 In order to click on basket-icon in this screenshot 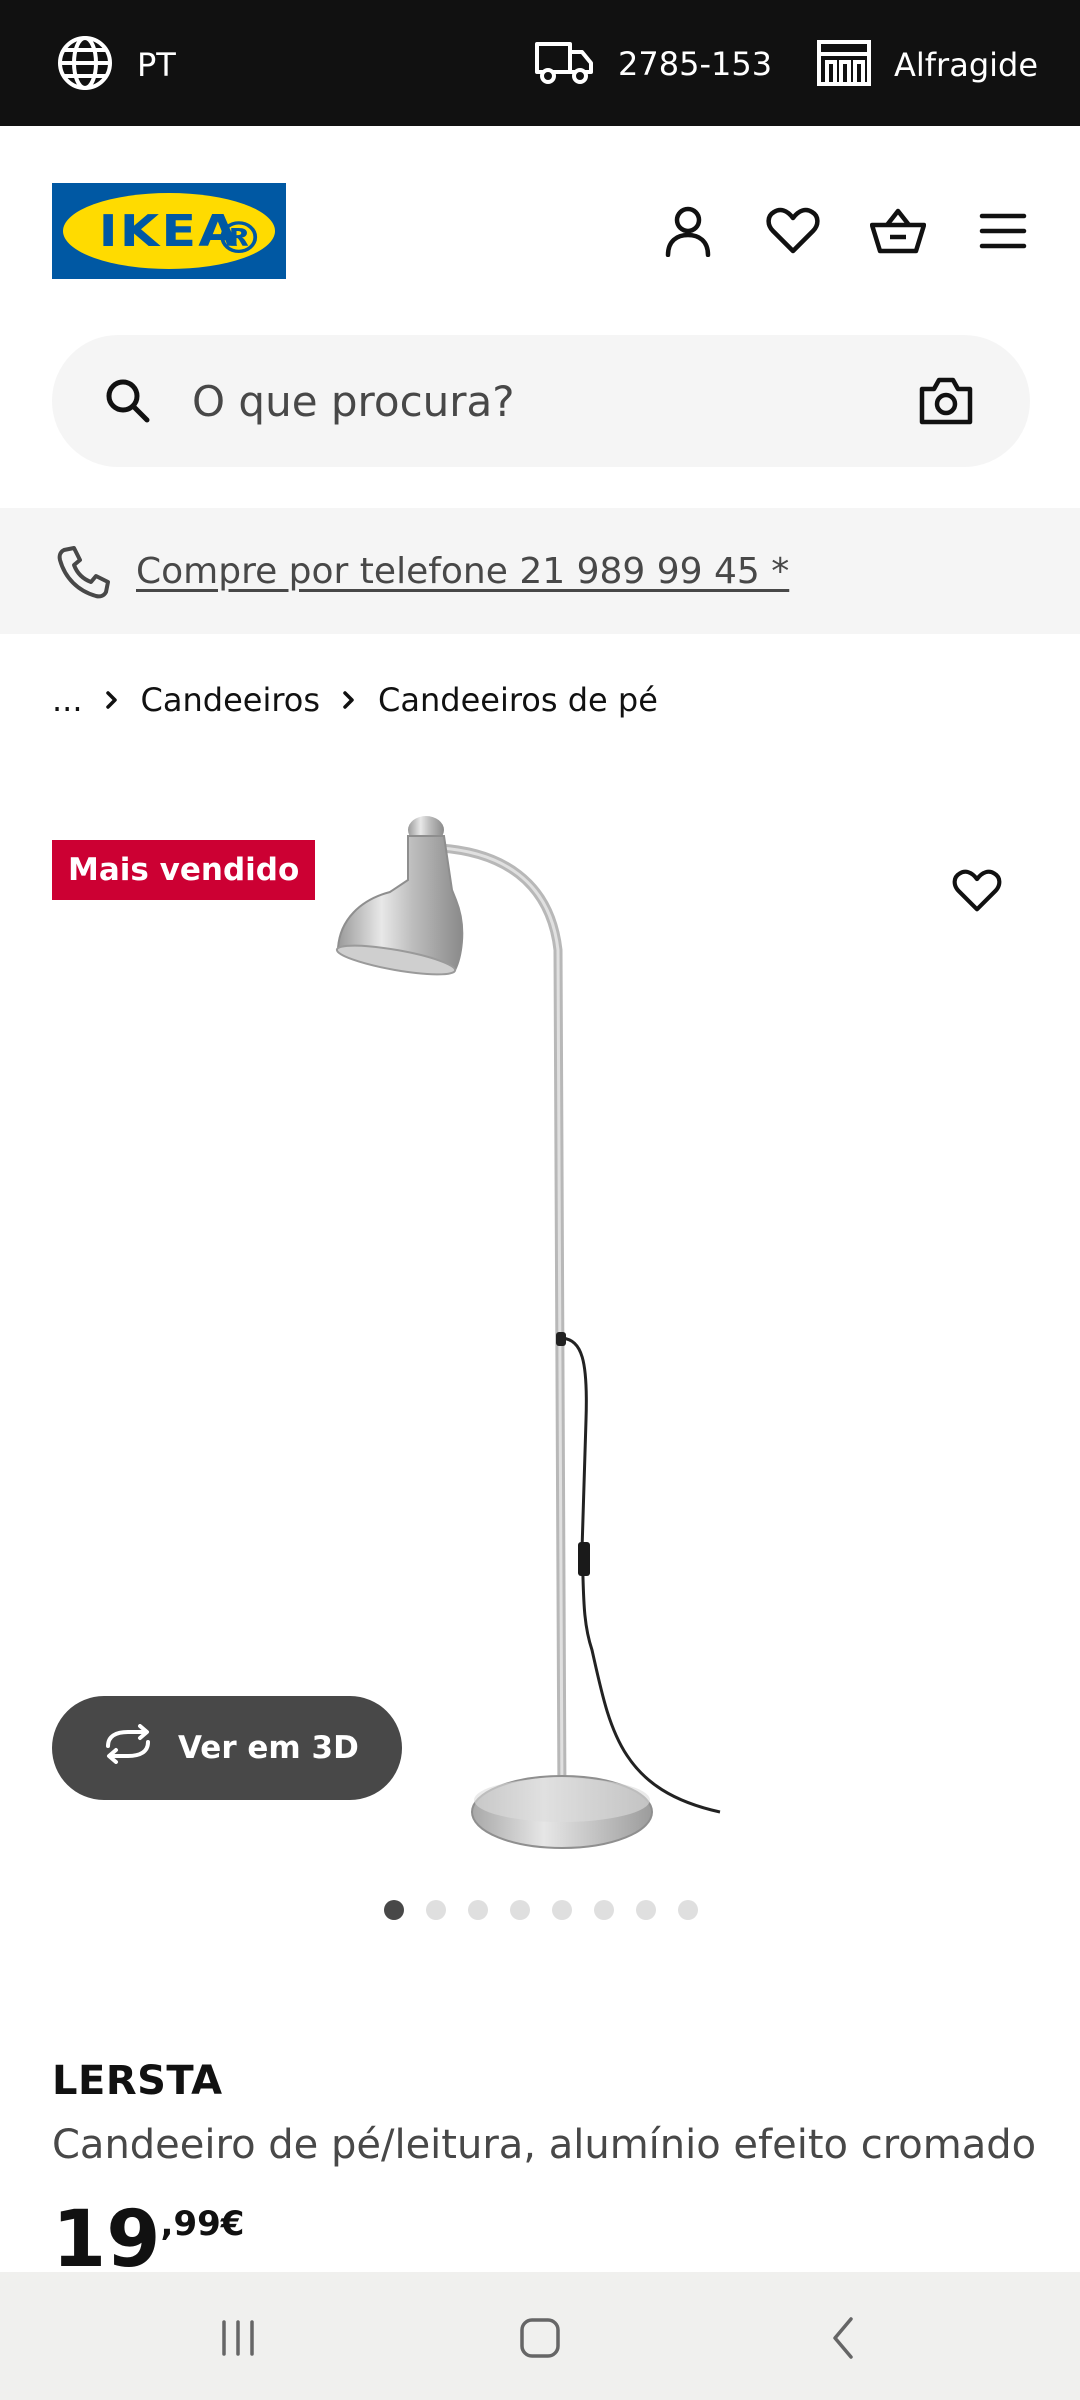, I will do `click(898, 231)`.